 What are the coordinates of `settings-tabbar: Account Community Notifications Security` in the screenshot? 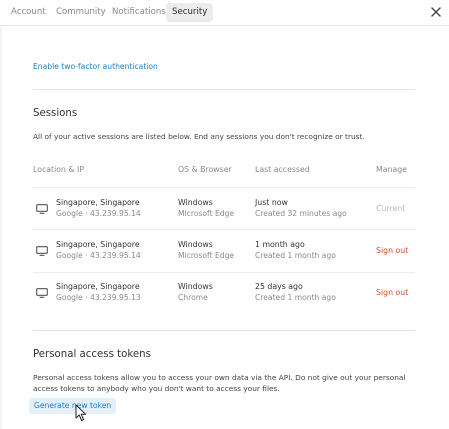 It's located at (224, 13).